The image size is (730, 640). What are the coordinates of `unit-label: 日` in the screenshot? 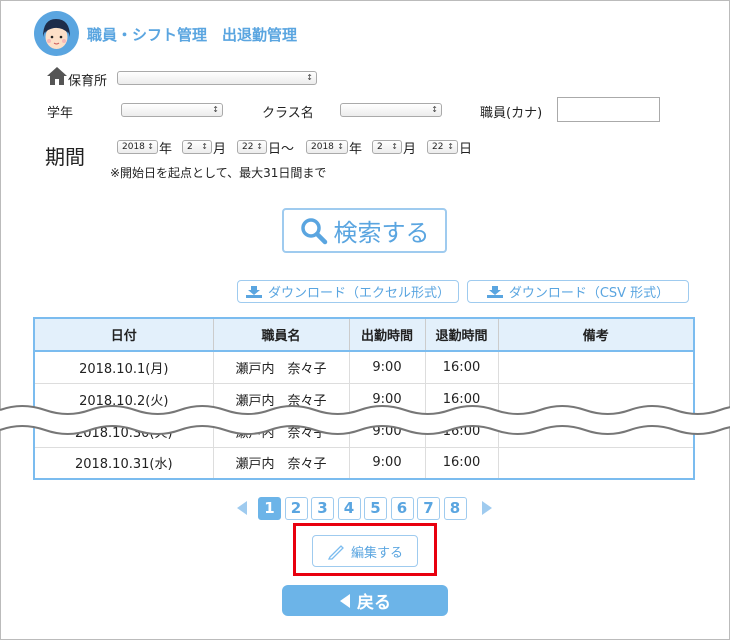 It's located at (466, 149).